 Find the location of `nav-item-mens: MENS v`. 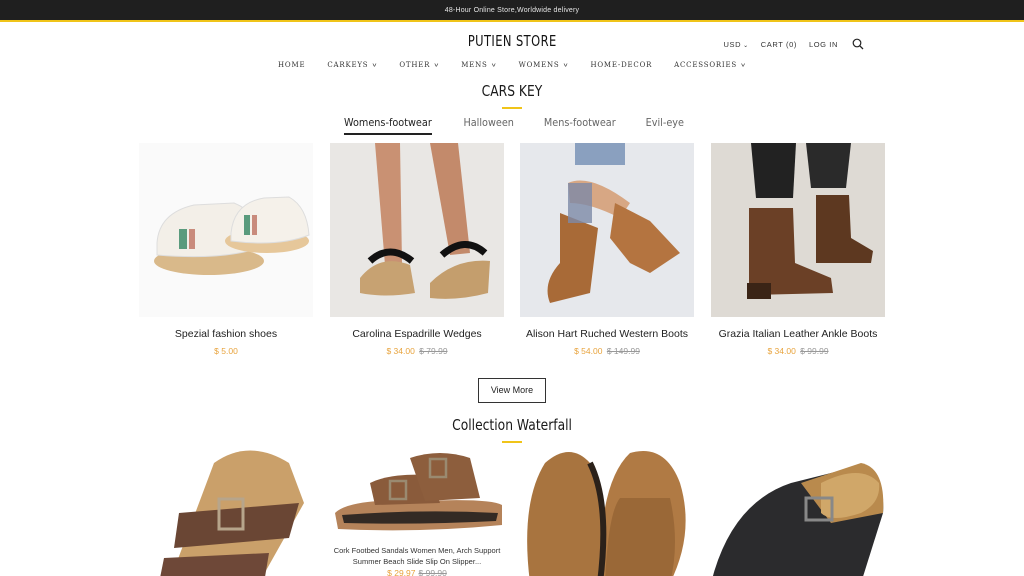

nav-item-mens: MENS v is located at coordinates (478, 65).